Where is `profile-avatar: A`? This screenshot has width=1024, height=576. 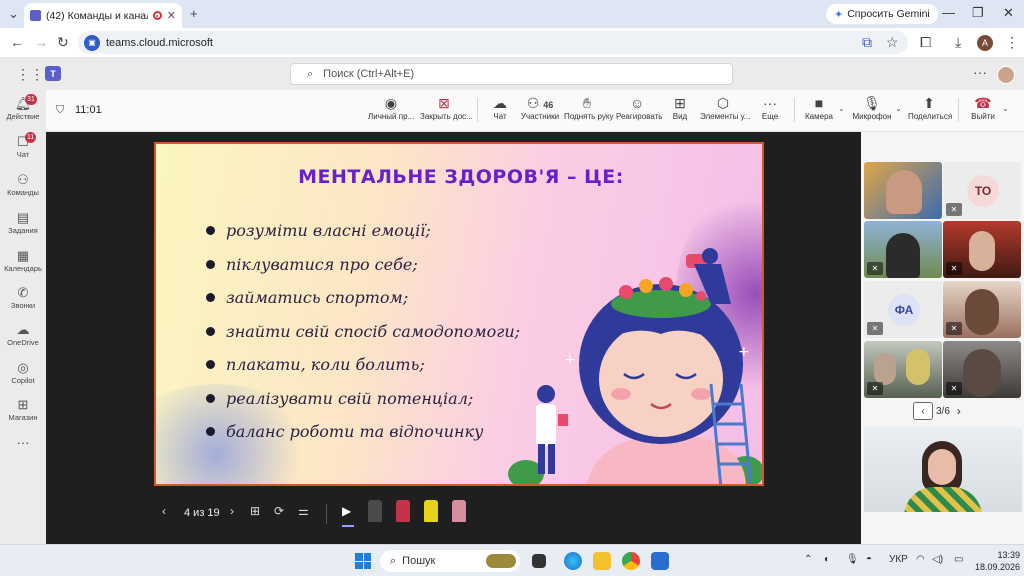
profile-avatar: A is located at coordinates (985, 43).